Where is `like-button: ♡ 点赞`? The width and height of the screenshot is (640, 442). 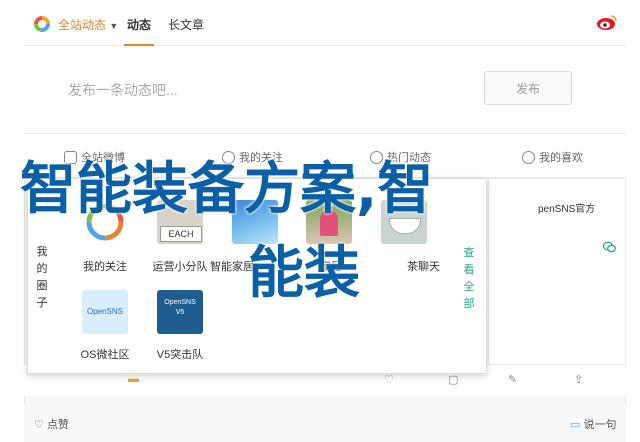 like-button: ♡ 点赞 is located at coordinates (51, 424).